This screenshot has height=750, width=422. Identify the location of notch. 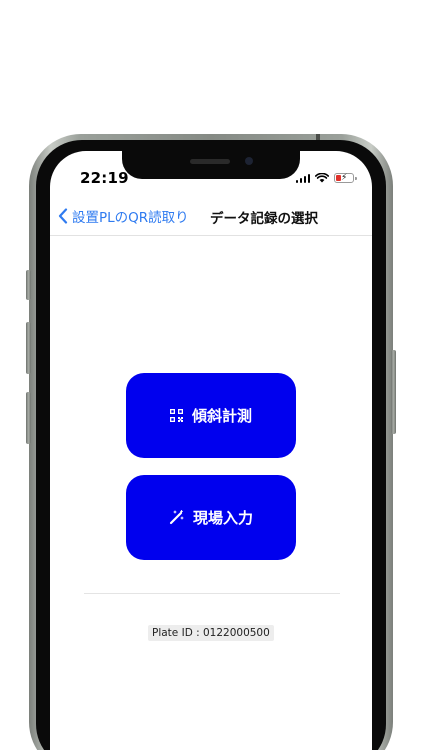
(211, 165).